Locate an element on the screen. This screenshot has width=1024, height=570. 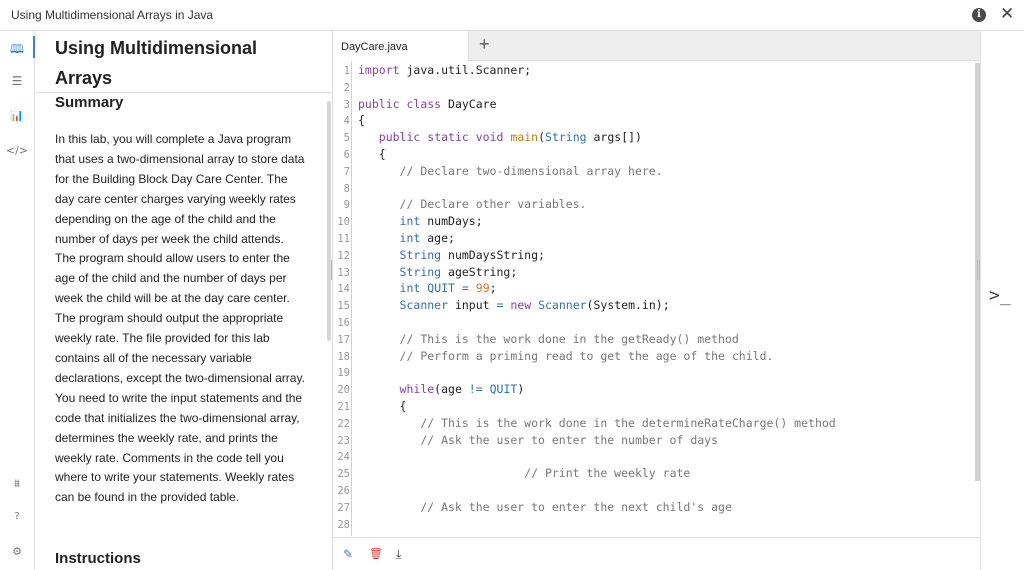
code-line: 2 is located at coordinates (653, 87).